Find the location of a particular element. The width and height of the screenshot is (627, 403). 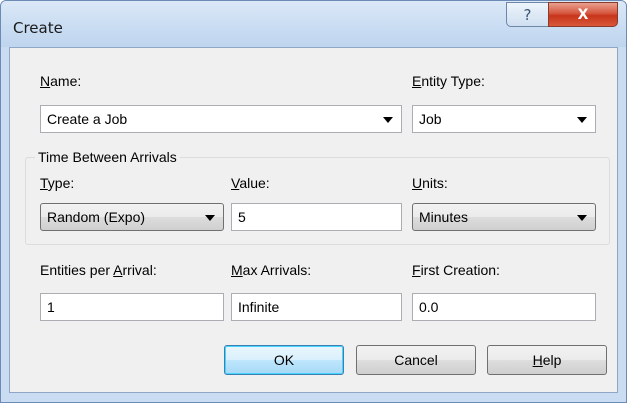

max-arrivals-label: Max Arrivals: is located at coordinates (271, 270).